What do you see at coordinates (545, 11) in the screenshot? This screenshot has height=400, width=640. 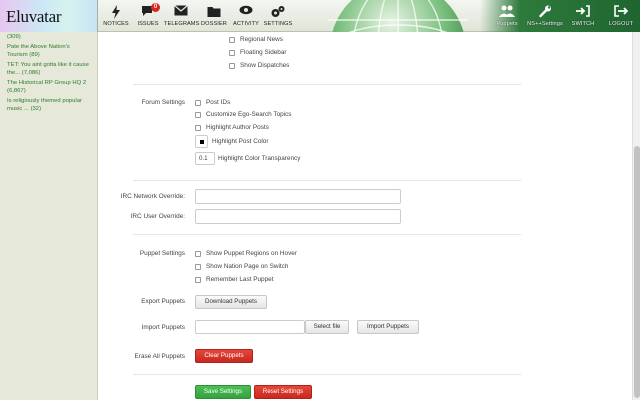 I see `wrench-icon` at bounding box center [545, 11].